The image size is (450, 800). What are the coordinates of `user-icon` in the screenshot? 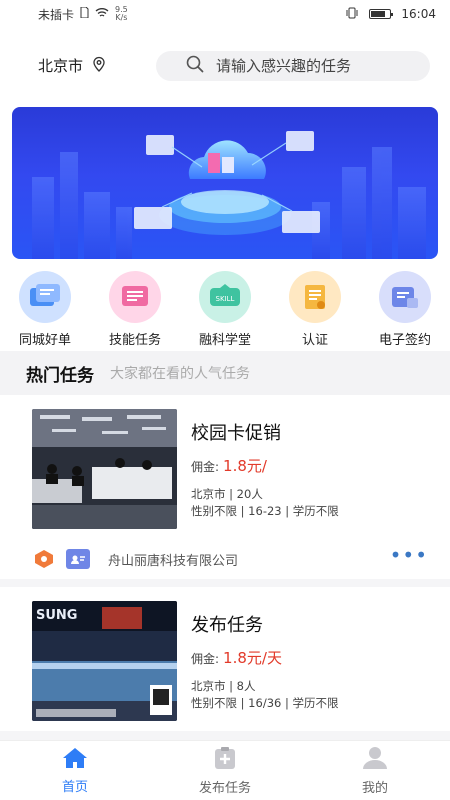 It's located at (375, 760).